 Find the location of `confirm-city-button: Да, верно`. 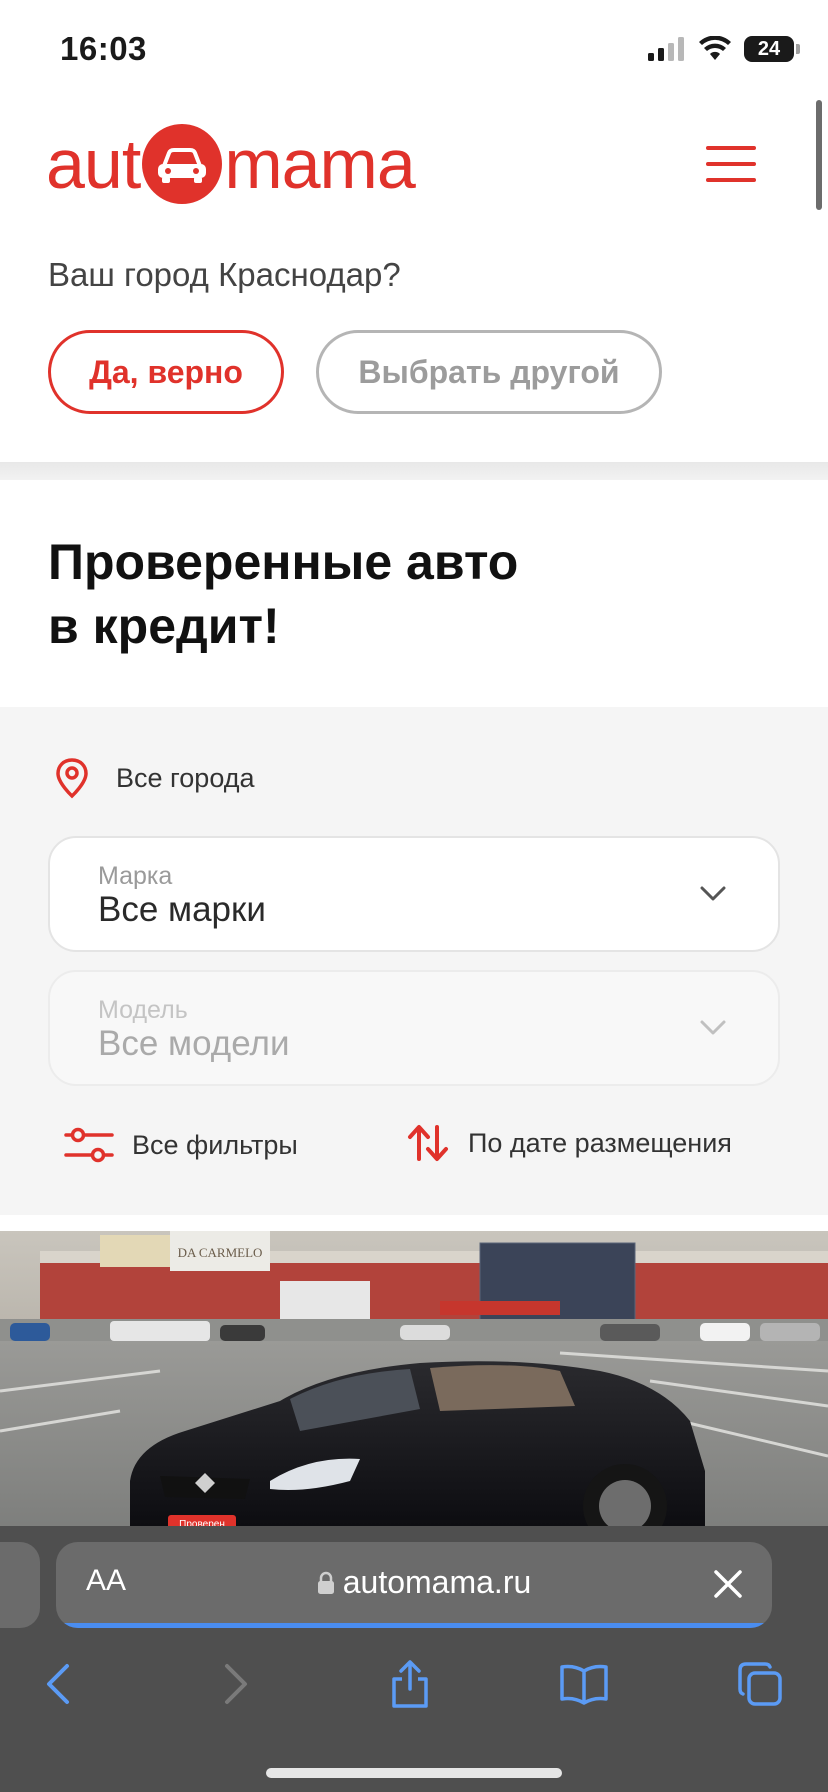

confirm-city-button: Да, верно is located at coordinates (166, 372).